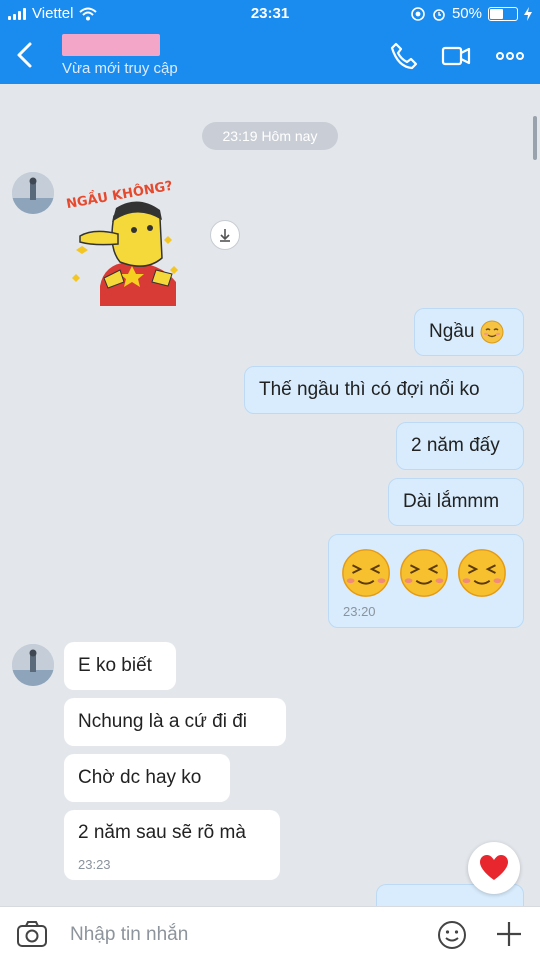  What do you see at coordinates (94, 864) in the screenshot?
I see `message-time: 23:23` at bounding box center [94, 864].